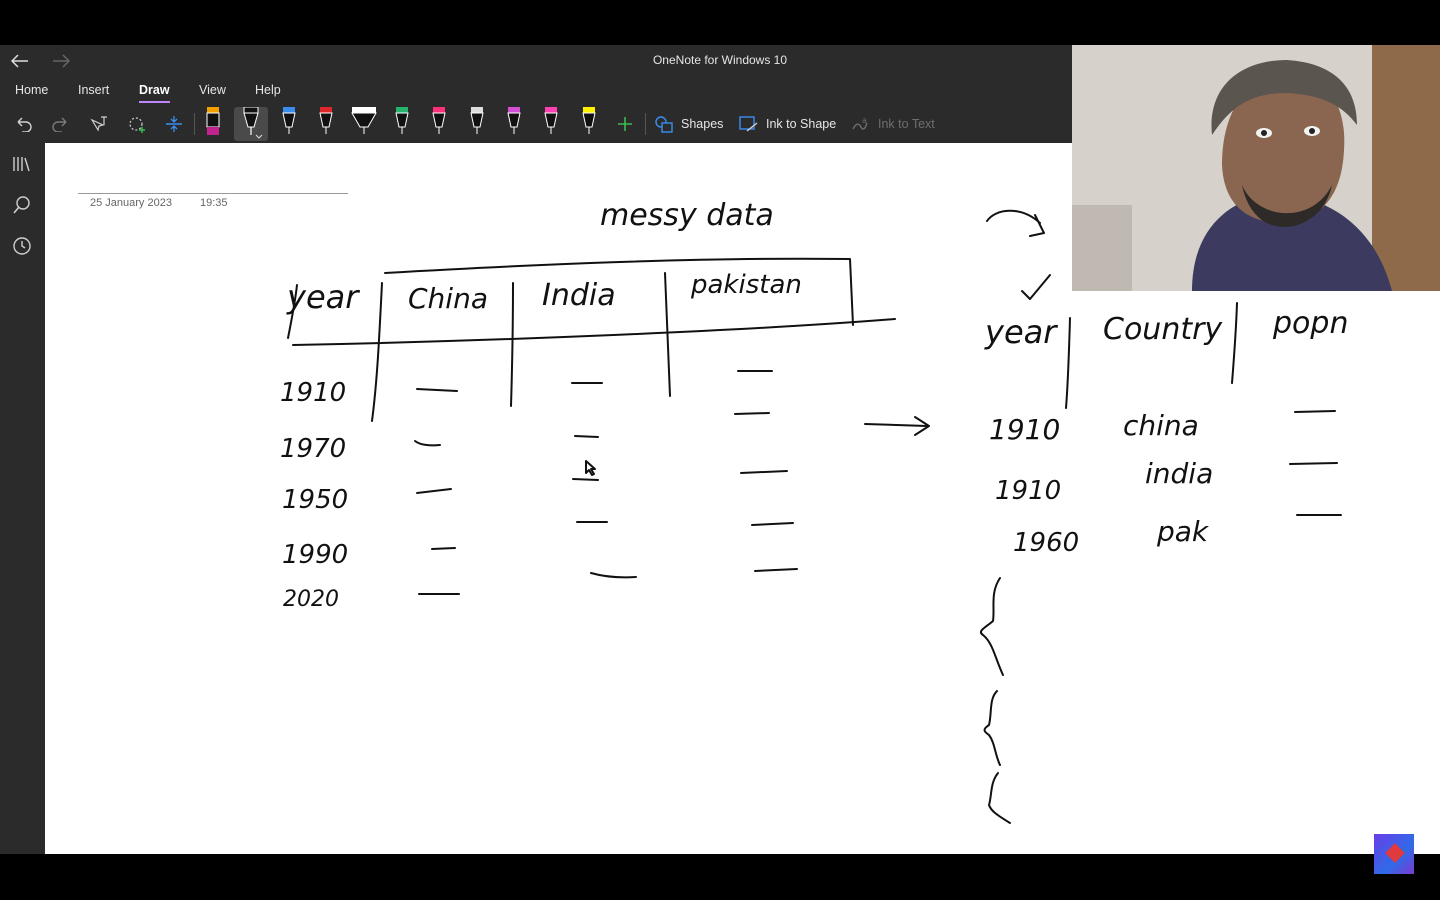  What do you see at coordinates (31, 90) in the screenshot?
I see `tab-home: Home` at bounding box center [31, 90].